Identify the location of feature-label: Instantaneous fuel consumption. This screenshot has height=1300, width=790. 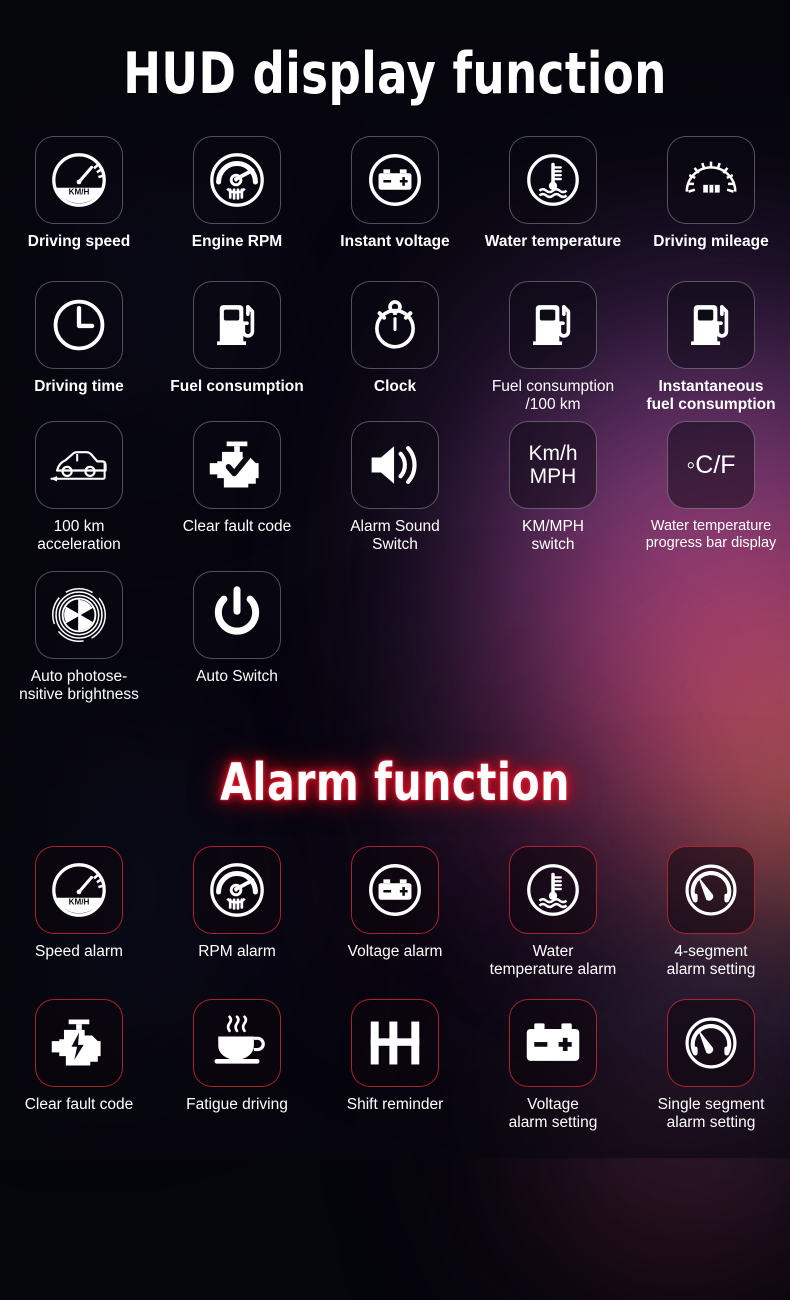
(711, 395).